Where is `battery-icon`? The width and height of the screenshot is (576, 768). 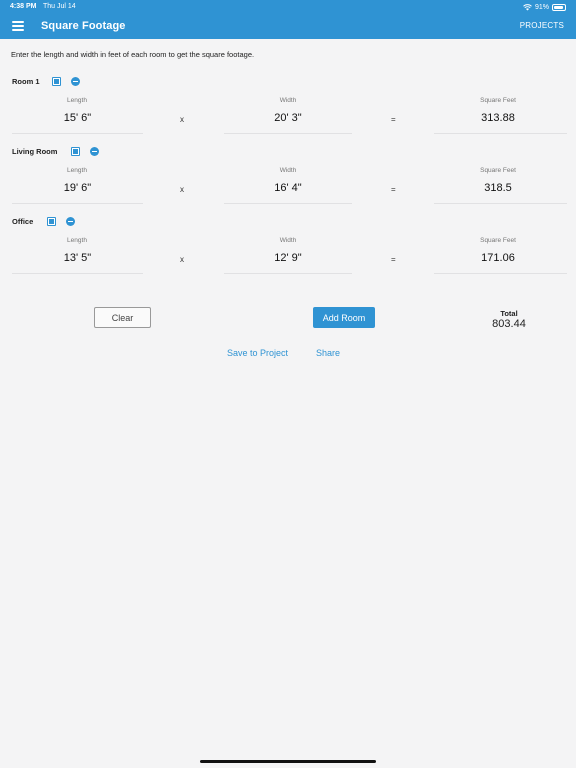
battery-icon is located at coordinates (559, 7).